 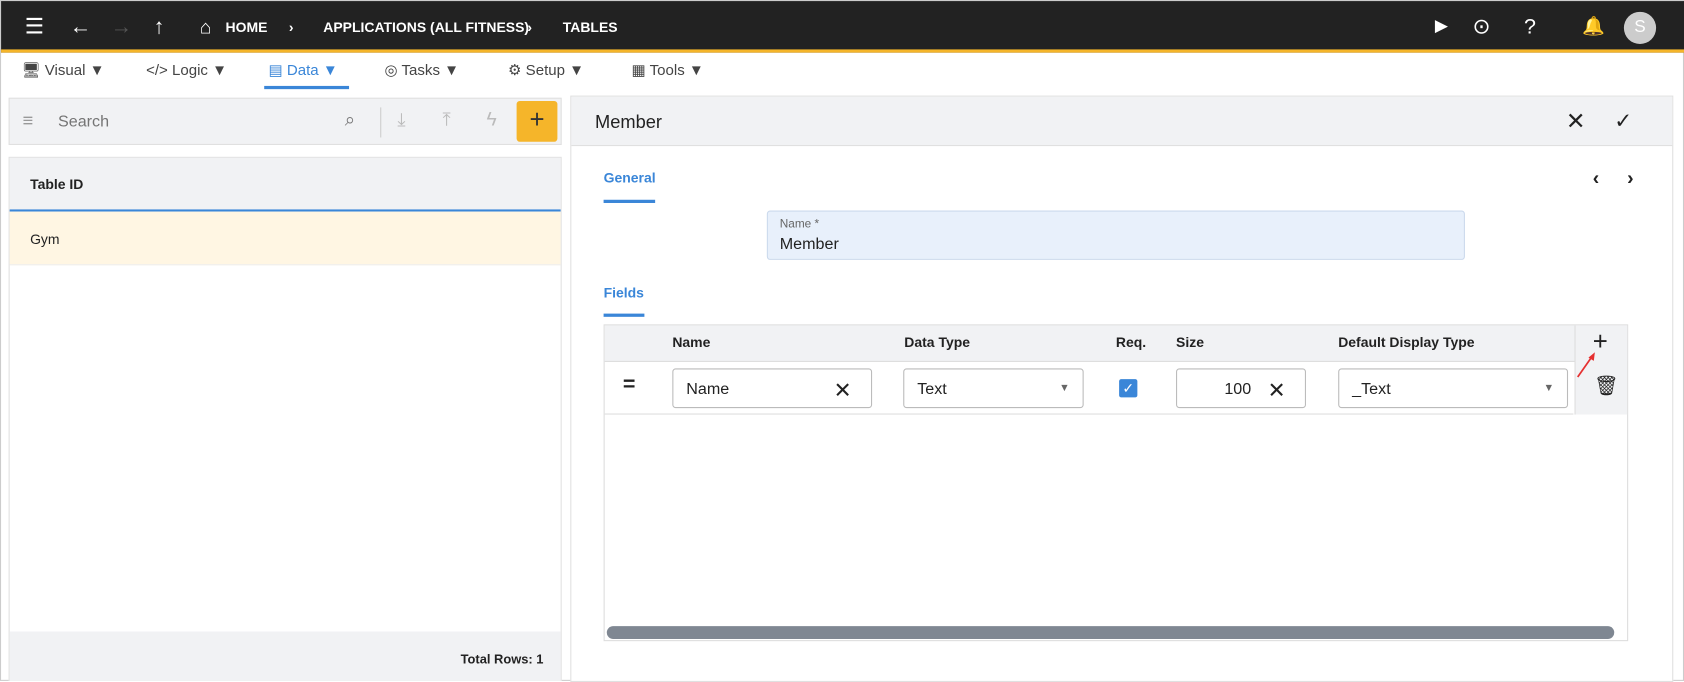 I want to click on panel-title: Member, so click(x=628, y=122).